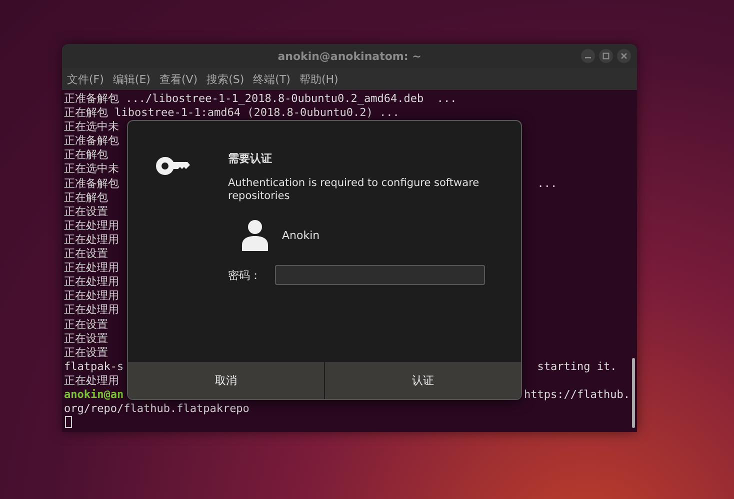 This screenshot has height=499, width=734. I want to click on user-name: Anokin, so click(301, 235).